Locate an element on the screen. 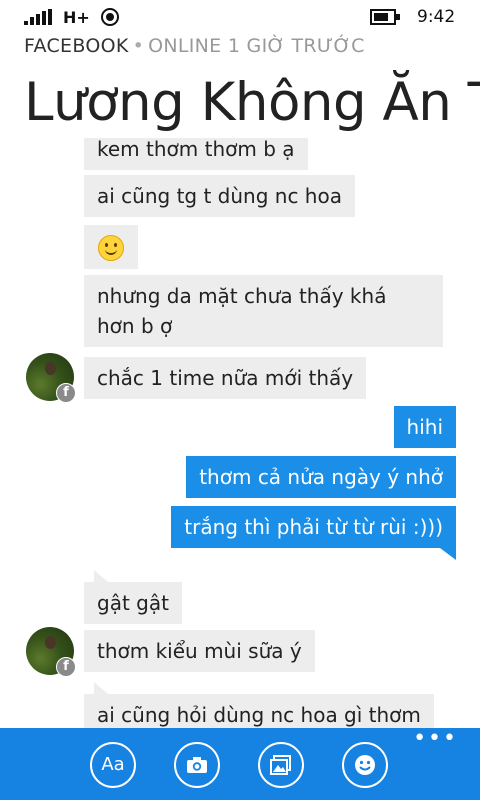 Image resolution: width=480 pixels, height=800 pixels. contact-name: Lương Không Ăn T is located at coordinates (252, 102).